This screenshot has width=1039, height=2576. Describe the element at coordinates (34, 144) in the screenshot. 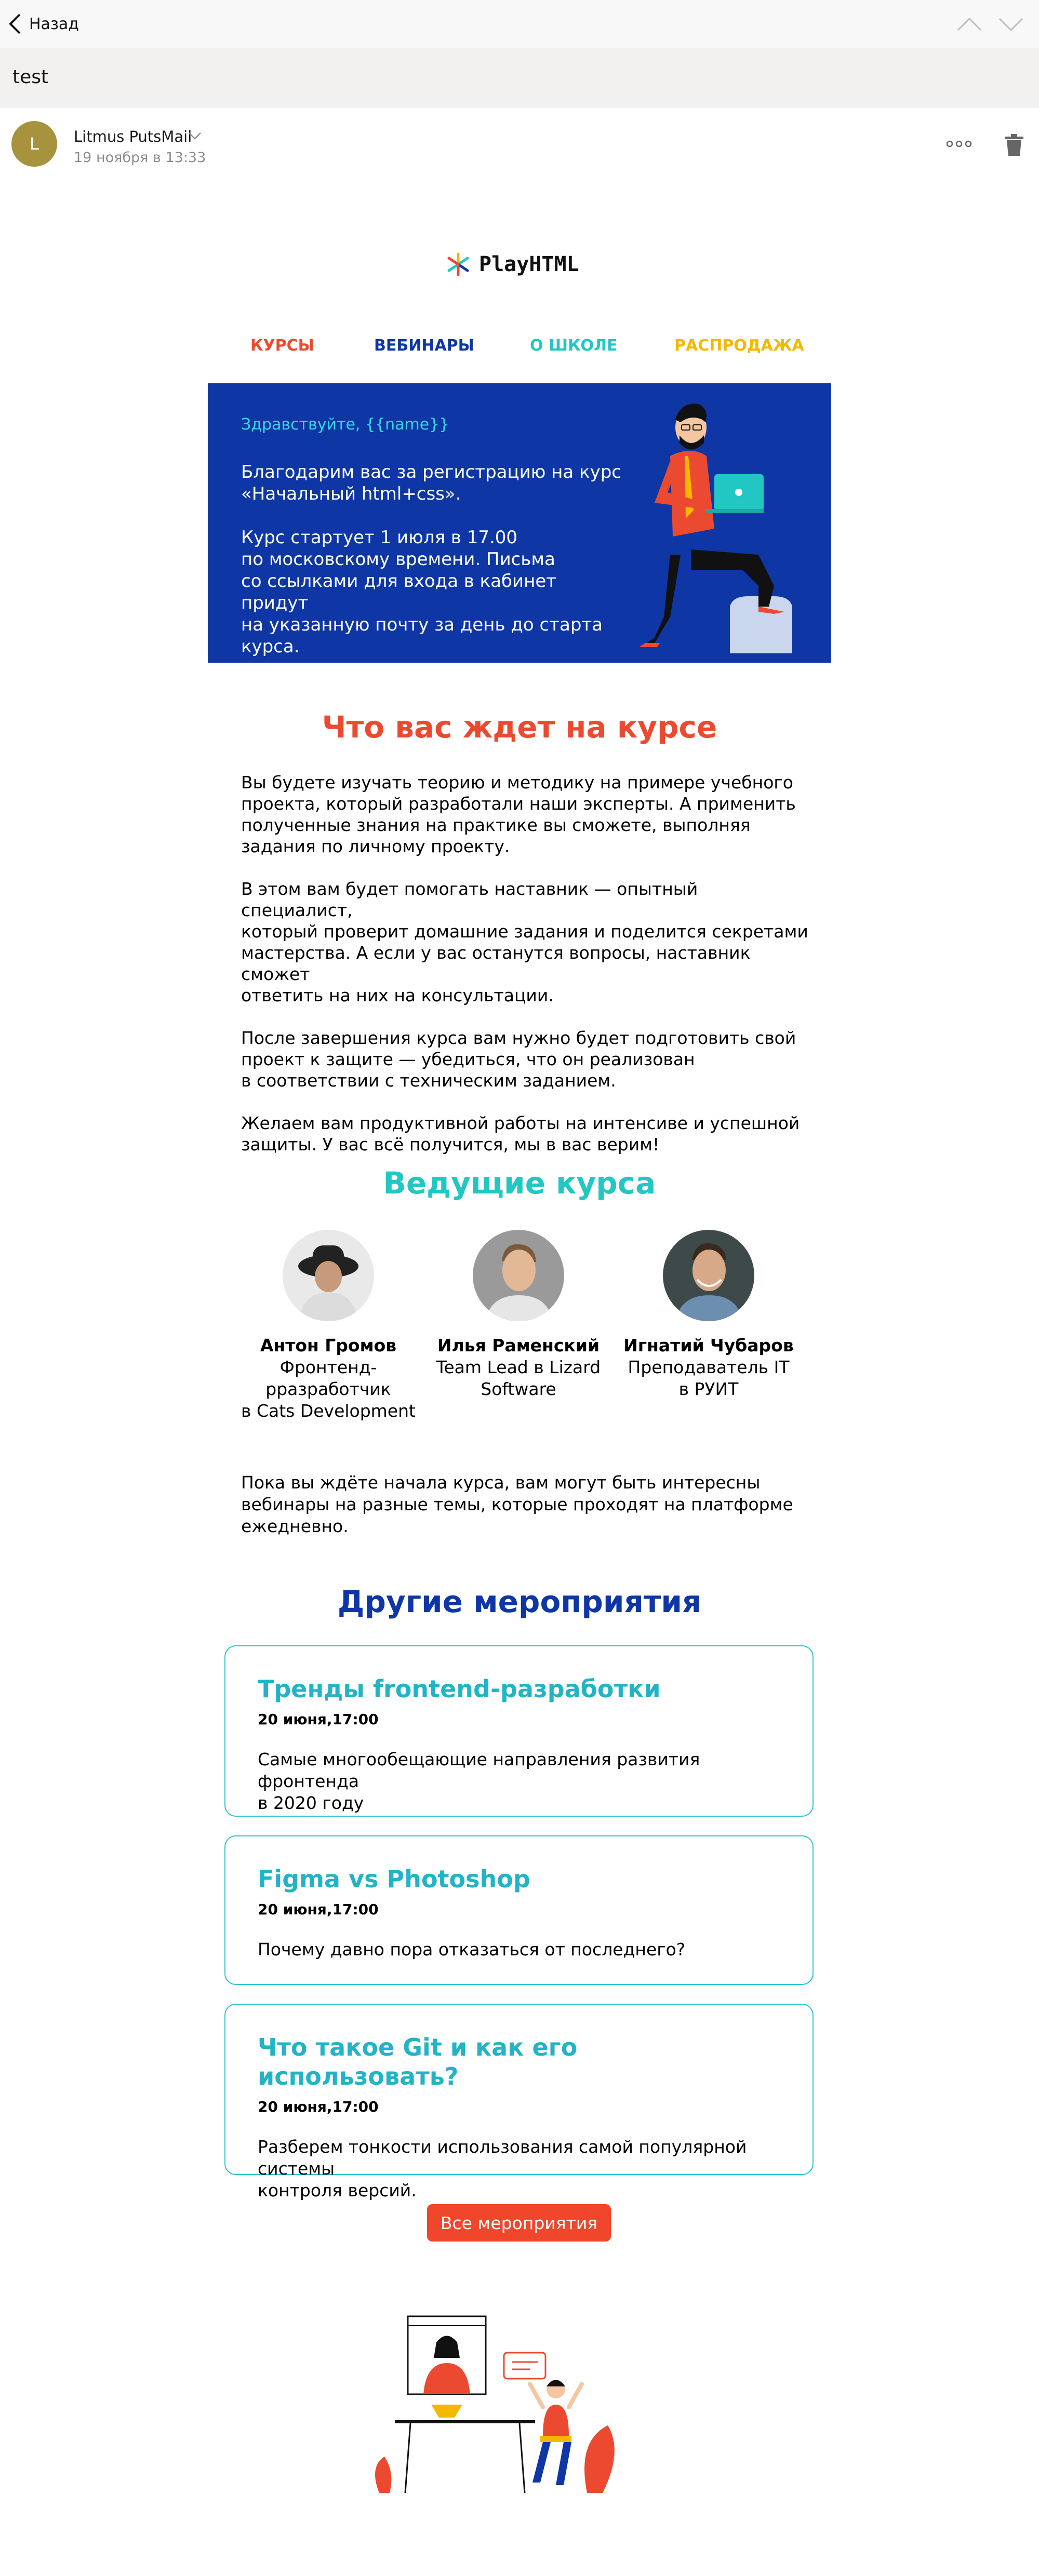

I see `avatar: L` at that location.